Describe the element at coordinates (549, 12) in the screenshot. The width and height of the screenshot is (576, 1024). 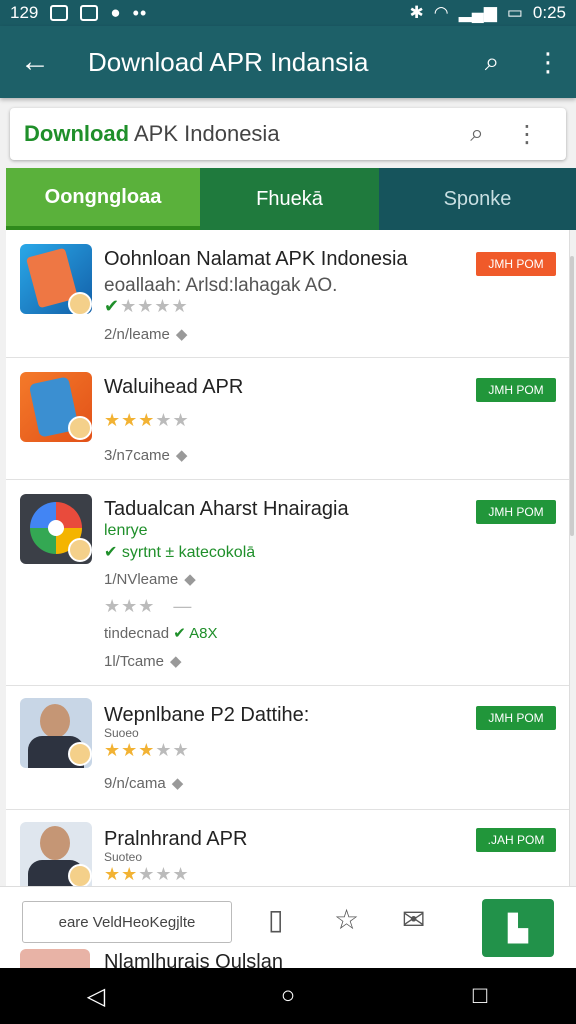
I see `status-time: 0:25` at that location.